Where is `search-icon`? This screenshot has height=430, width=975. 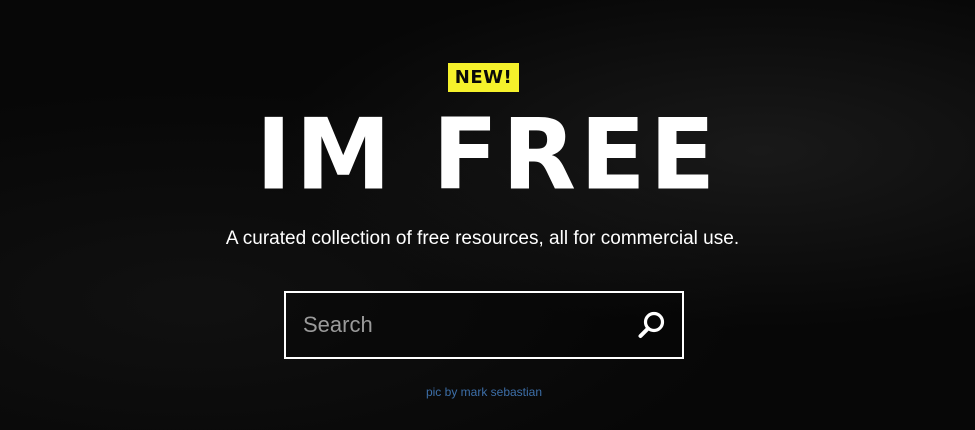 search-icon is located at coordinates (652, 325).